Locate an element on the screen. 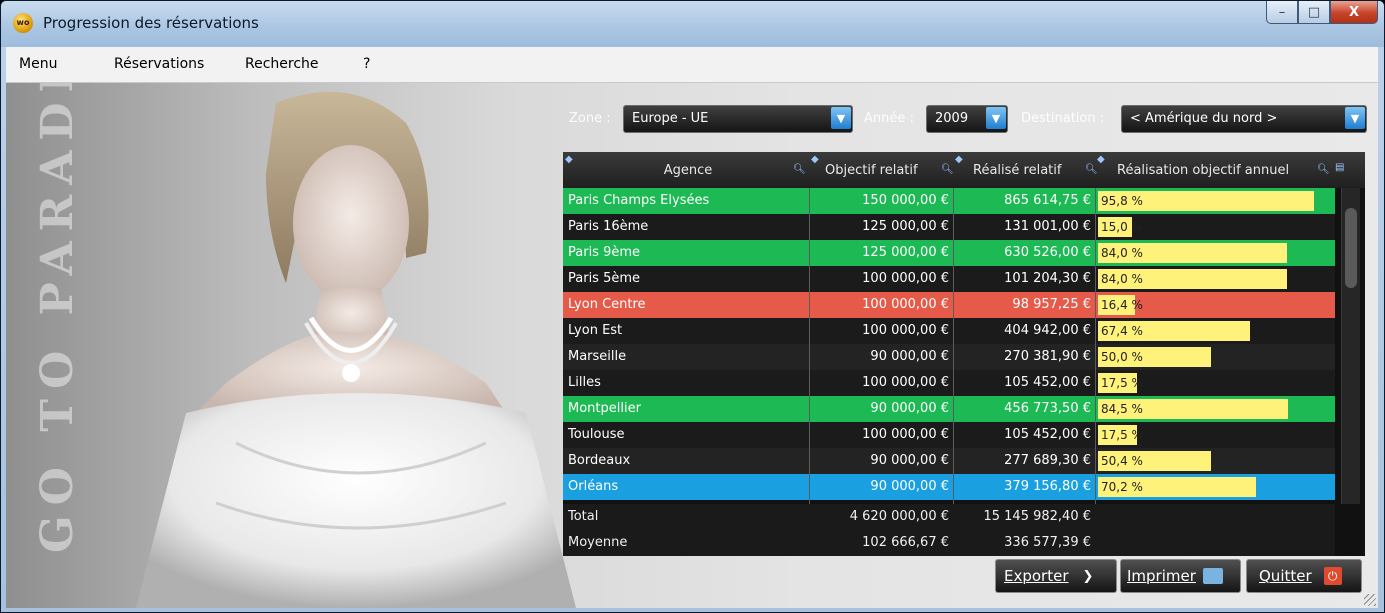 This screenshot has height=613, width=1385. quit-button: Quitter ⏻ is located at coordinates (1304, 576).